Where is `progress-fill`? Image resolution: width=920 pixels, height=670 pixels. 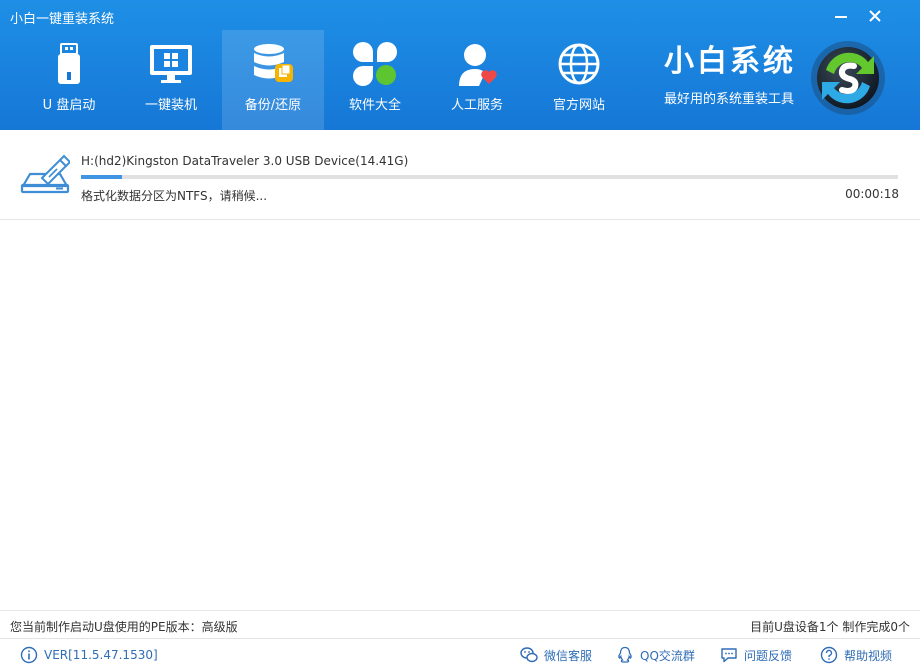
progress-fill is located at coordinates (101, 177).